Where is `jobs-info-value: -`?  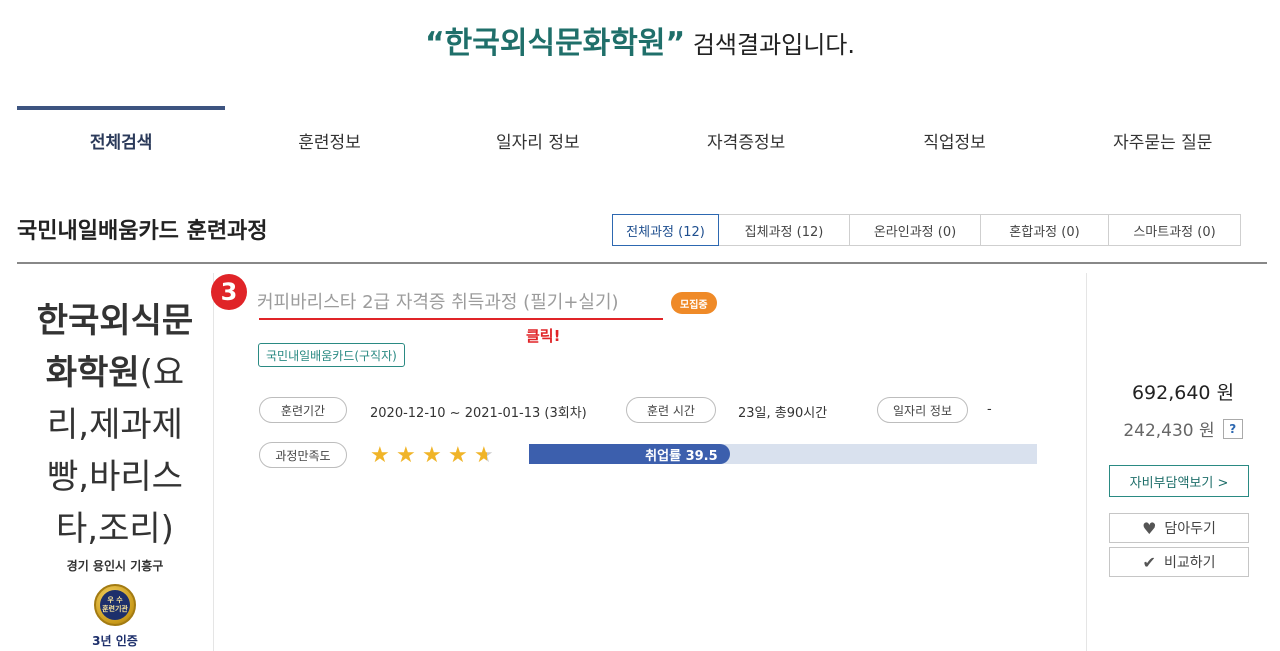 jobs-info-value: - is located at coordinates (989, 409).